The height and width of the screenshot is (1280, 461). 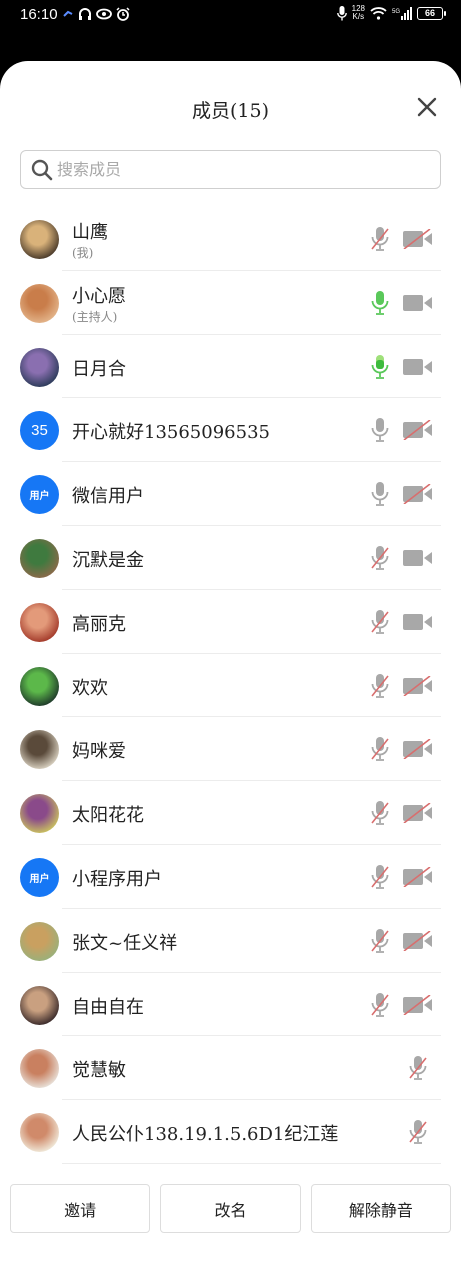 I want to click on member-name: 山鹰, so click(x=90, y=232).